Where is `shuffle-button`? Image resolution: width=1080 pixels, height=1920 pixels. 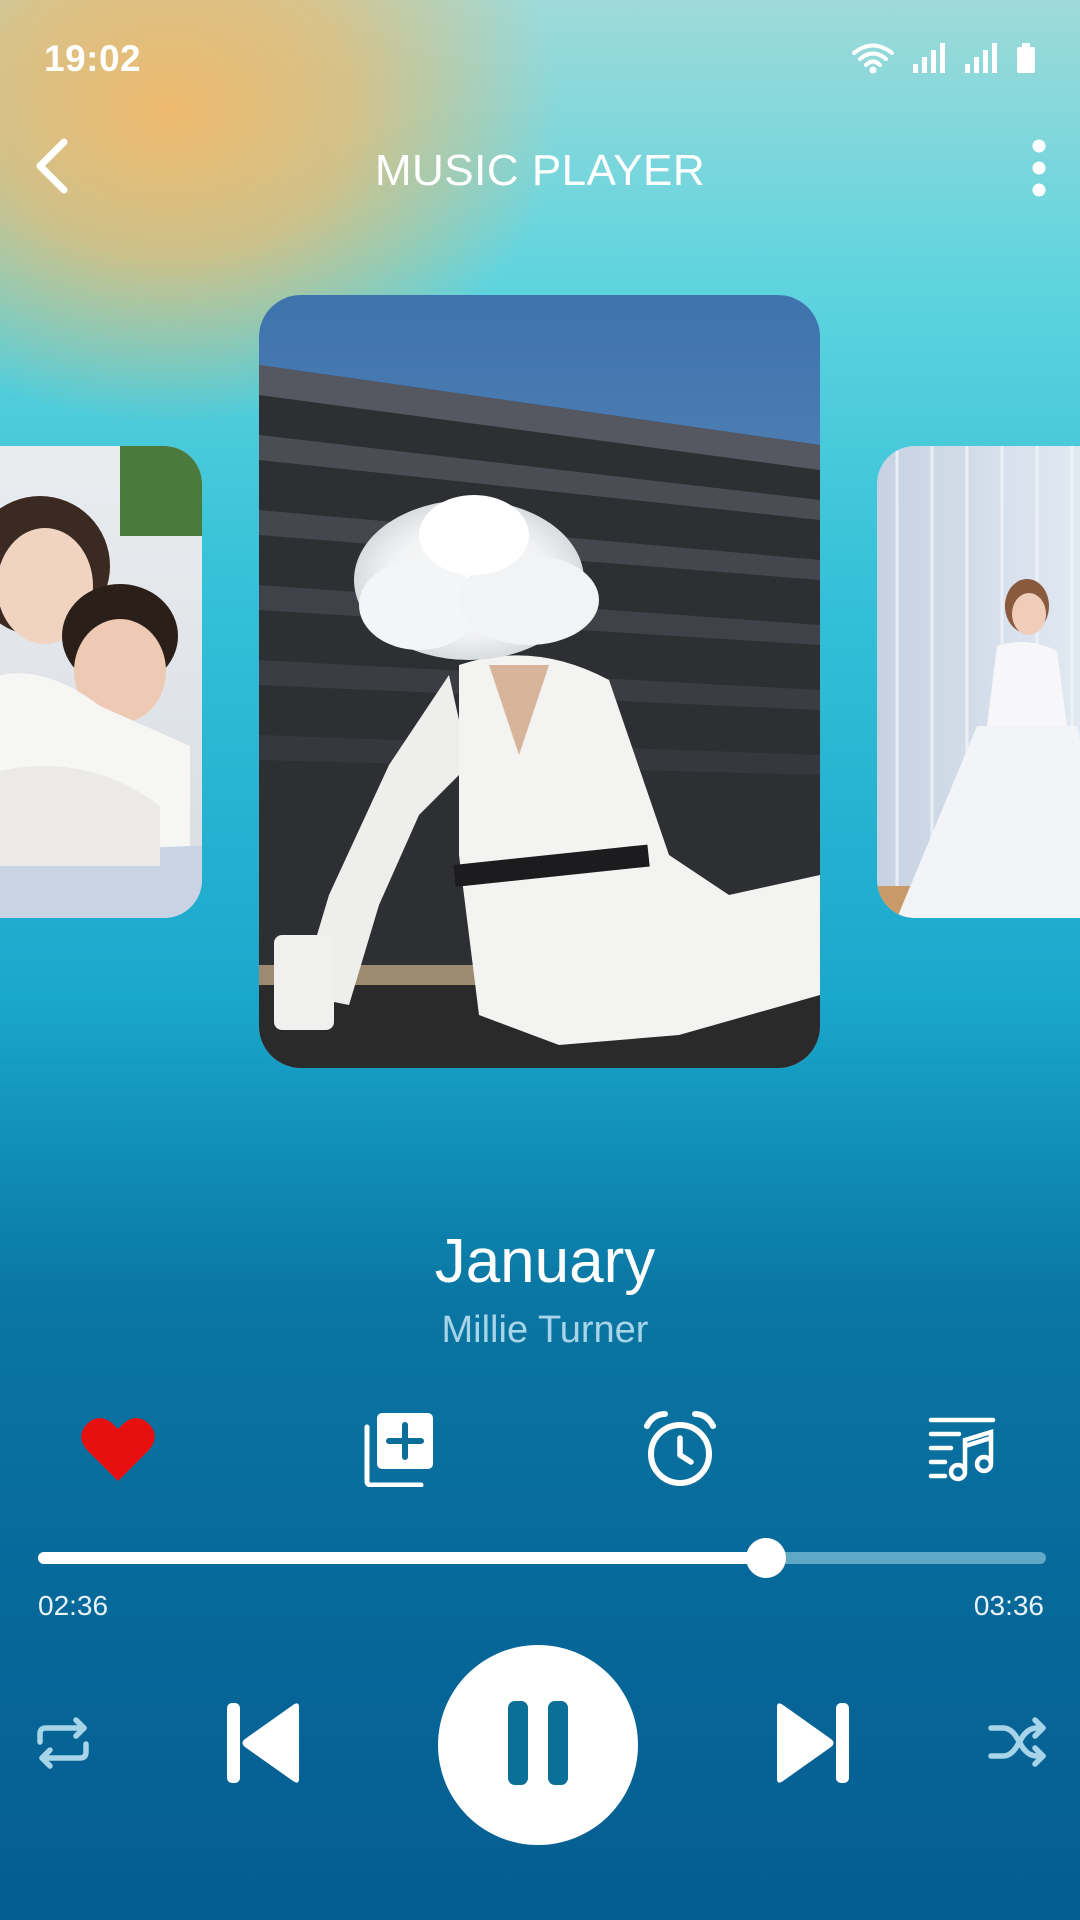 shuffle-button is located at coordinates (1018, 1744).